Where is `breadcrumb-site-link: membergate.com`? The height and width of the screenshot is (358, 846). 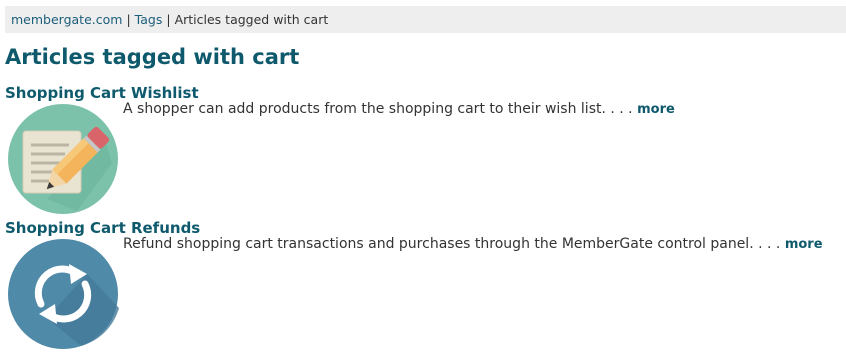 breadcrumb-site-link: membergate.com is located at coordinates (66, 19).